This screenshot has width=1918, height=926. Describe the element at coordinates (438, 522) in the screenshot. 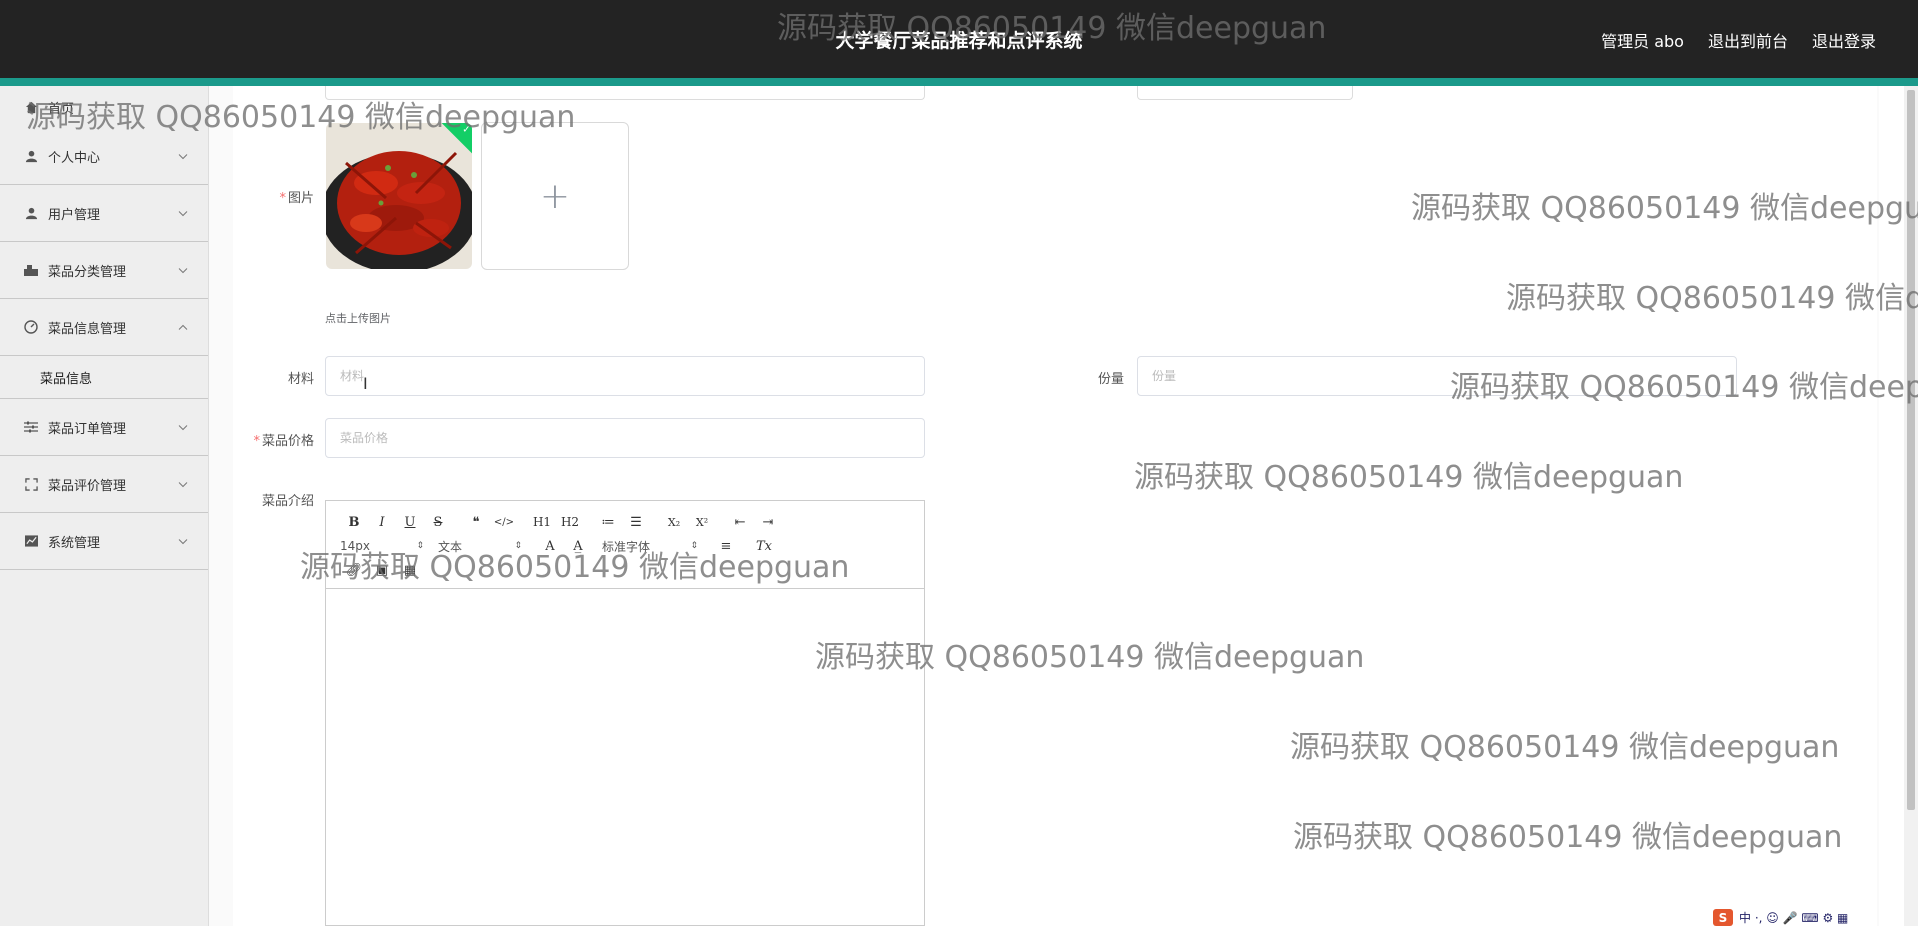

I see `strike-button: S` at that location.